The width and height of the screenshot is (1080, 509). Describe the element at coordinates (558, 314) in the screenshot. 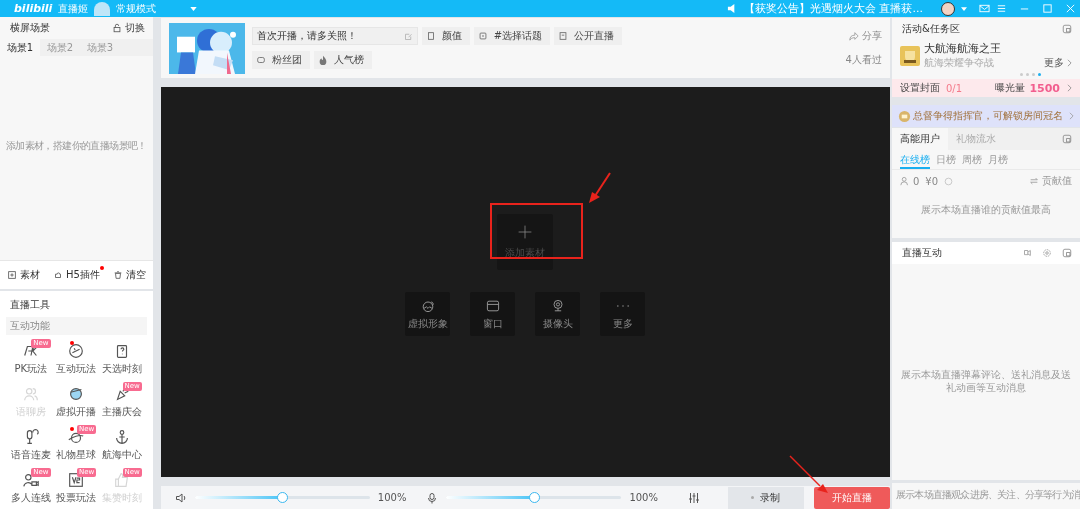

I see `source-button: 摄像头` at that location.